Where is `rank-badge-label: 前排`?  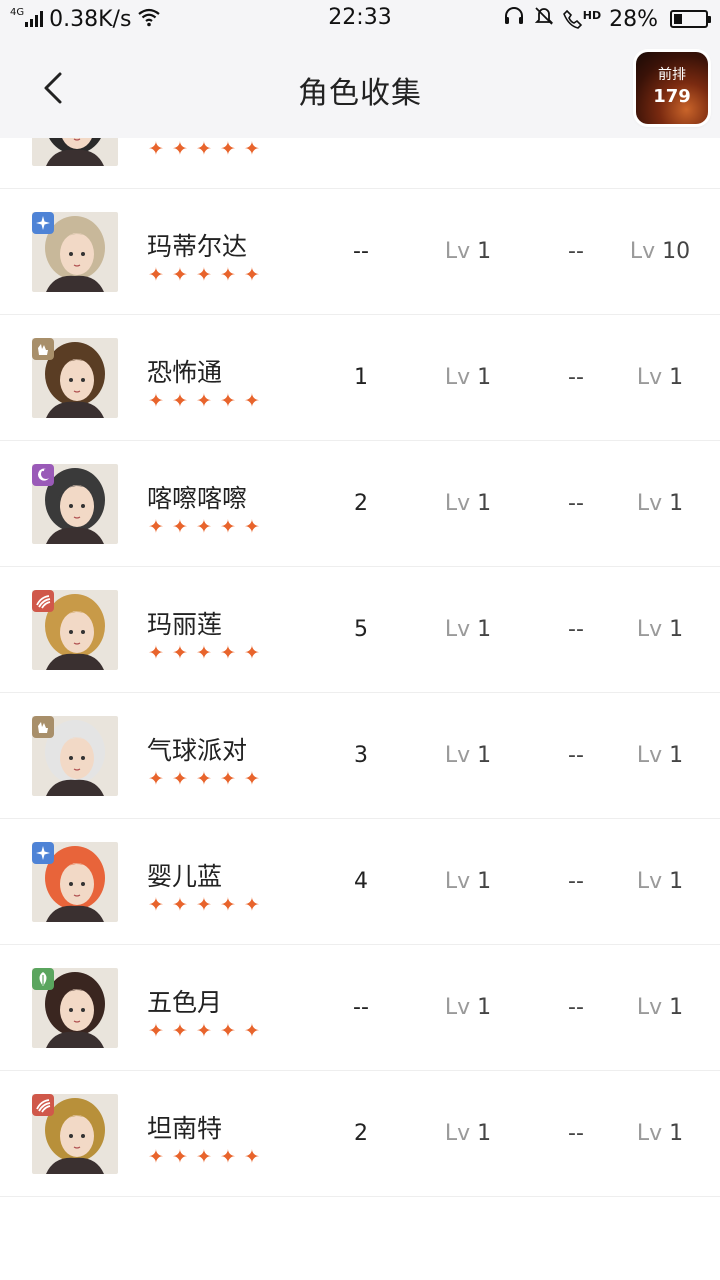
rank-badge-label: 前排 is located at coordinates (672, 75).